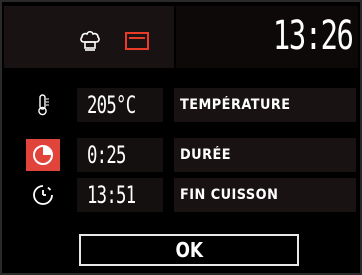  I want to click on duration-value-field: 0:25, so click(120, 155).